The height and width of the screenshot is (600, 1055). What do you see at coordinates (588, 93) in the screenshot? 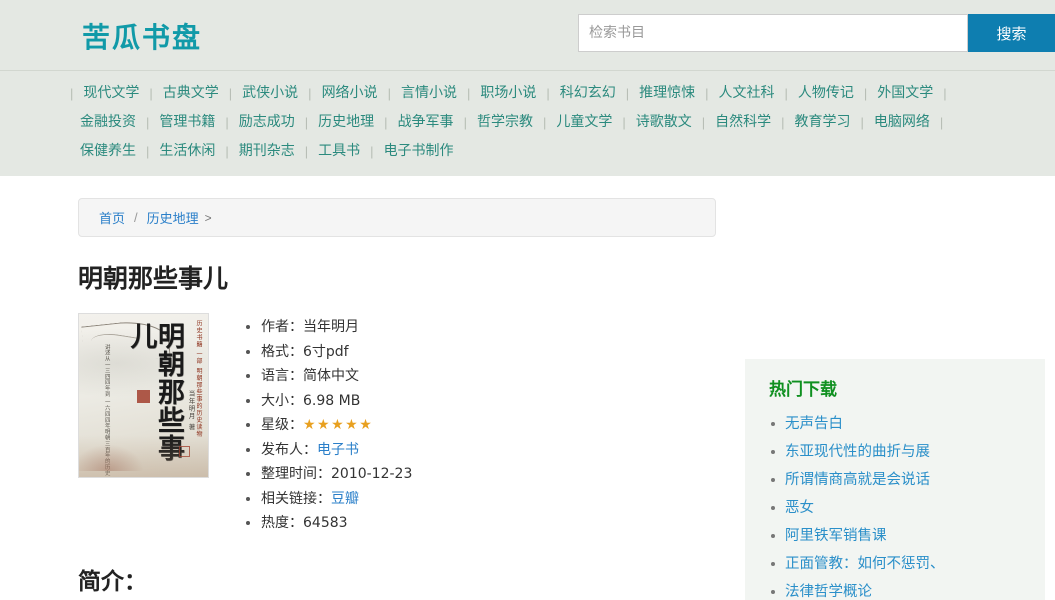
I see `nav-item-6: 科幻玄幻` at bounding box center [588, 93].